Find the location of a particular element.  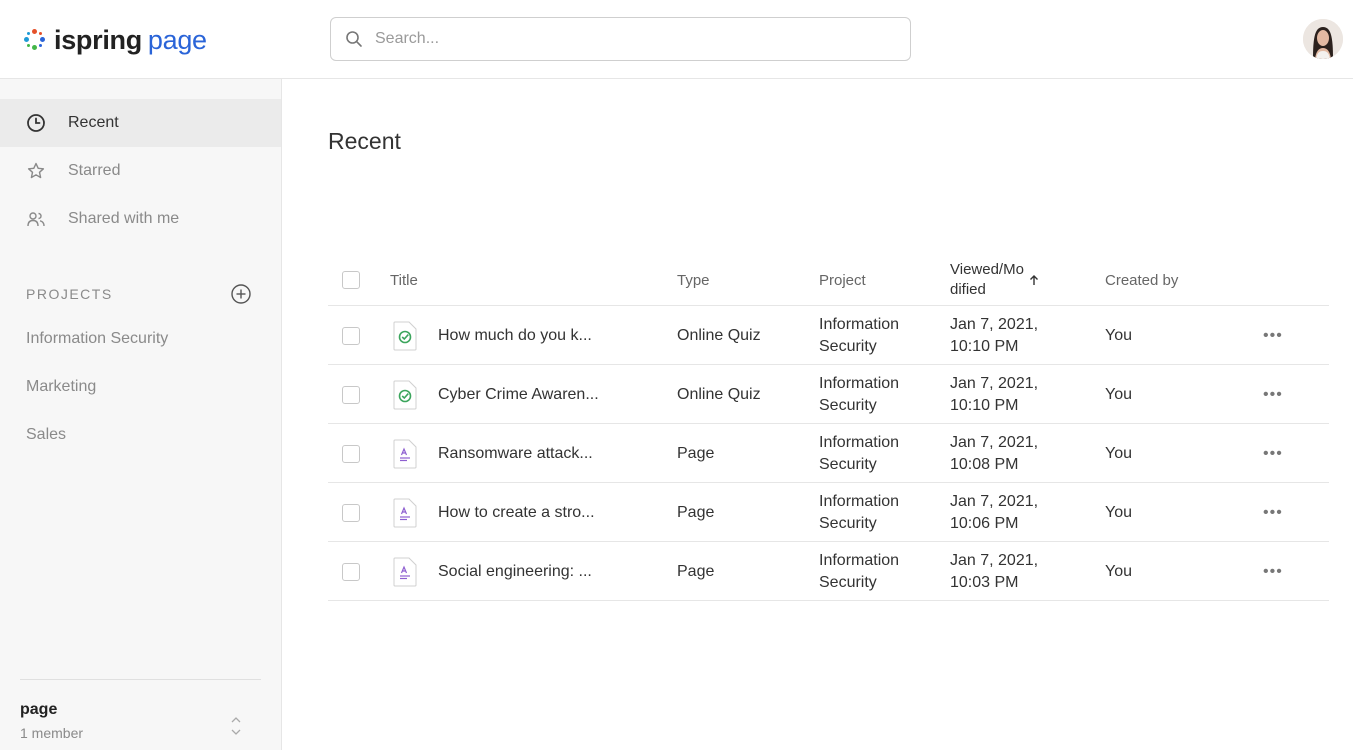

clock-icon is located at coordinates (36, 123).